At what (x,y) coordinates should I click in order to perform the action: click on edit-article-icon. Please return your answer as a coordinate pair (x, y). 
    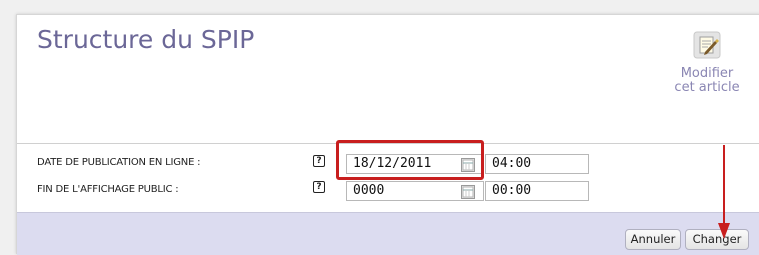
    Looking at the image, I should click on (707, 45).